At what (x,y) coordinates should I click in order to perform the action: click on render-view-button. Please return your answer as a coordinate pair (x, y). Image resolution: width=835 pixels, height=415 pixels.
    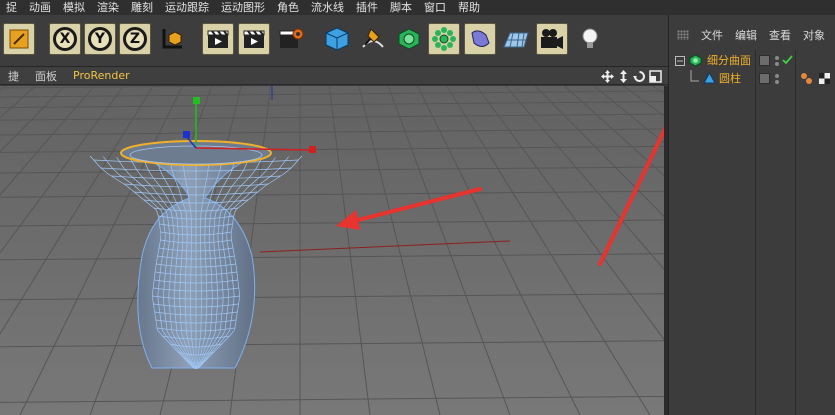
    Looking at the image, I should click on (218, 39).